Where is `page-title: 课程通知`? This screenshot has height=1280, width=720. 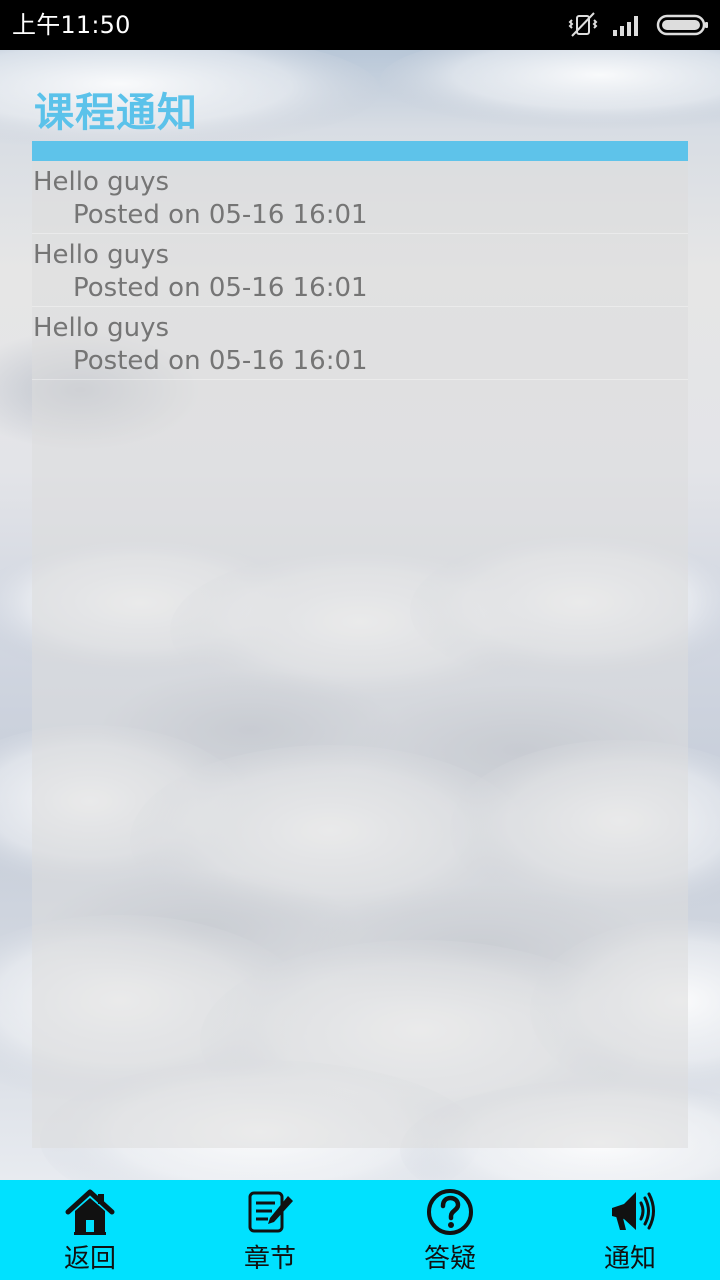
page-title: 课程通知 is located at coordinates (116, 113).